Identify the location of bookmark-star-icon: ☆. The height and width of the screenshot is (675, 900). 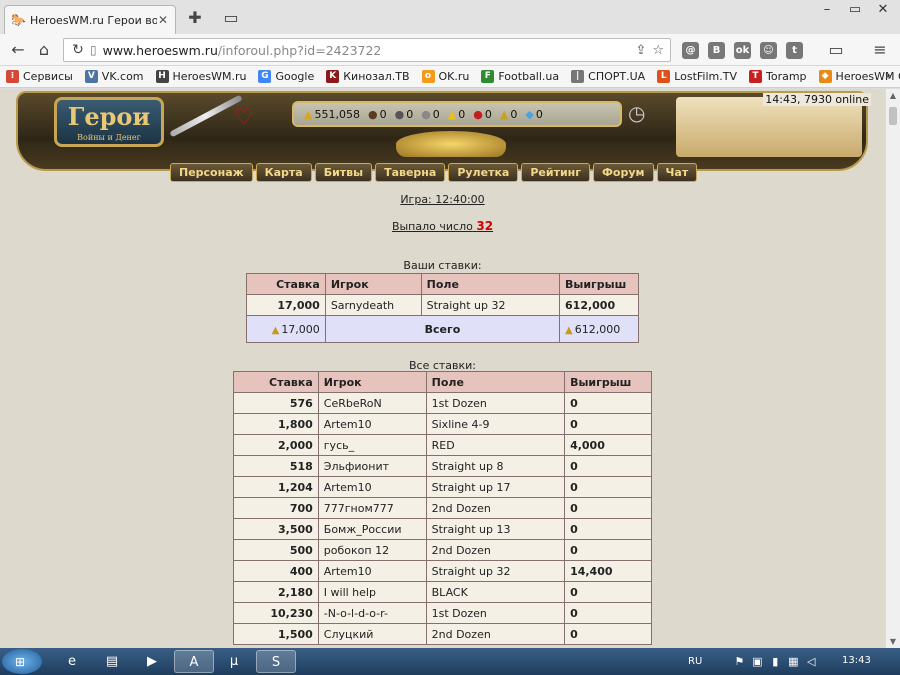
(658, 50).